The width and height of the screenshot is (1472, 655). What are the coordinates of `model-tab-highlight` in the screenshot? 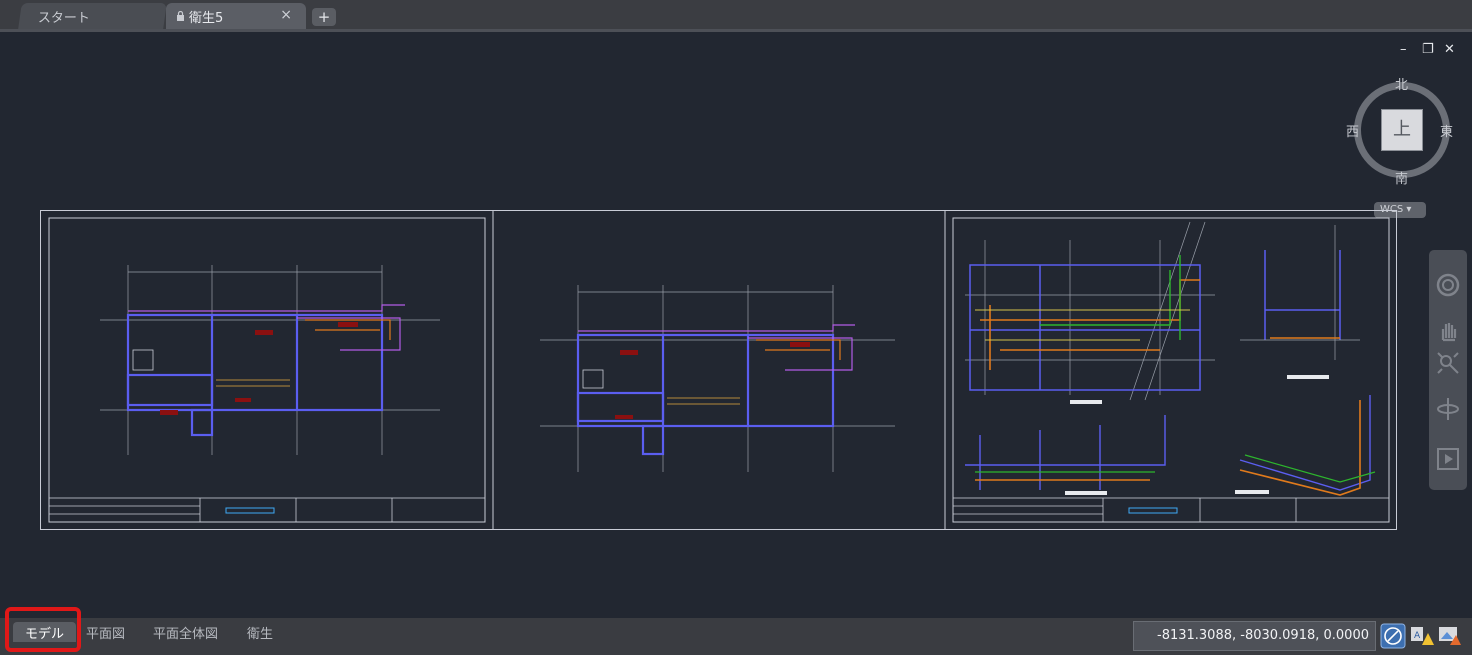 It's located at (43, 629).